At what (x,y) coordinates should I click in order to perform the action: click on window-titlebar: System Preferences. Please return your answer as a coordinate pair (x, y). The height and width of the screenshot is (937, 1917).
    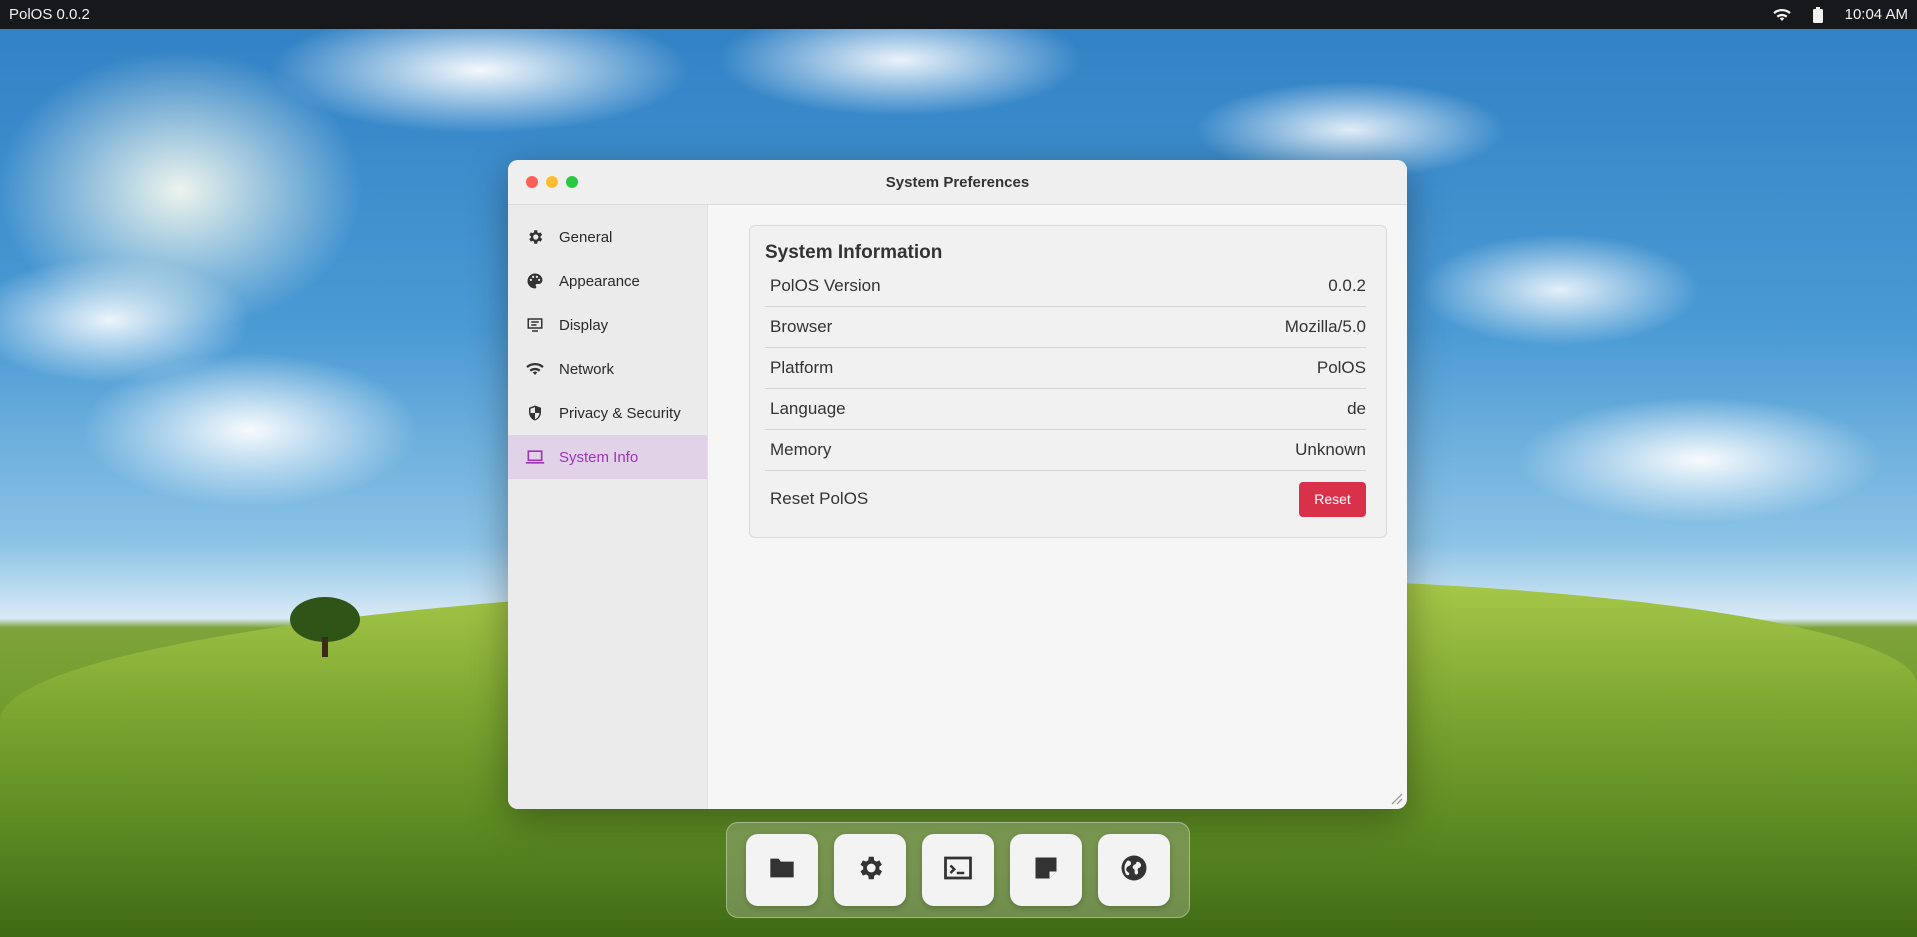
    Looking at the image, I should click on (957, 182).